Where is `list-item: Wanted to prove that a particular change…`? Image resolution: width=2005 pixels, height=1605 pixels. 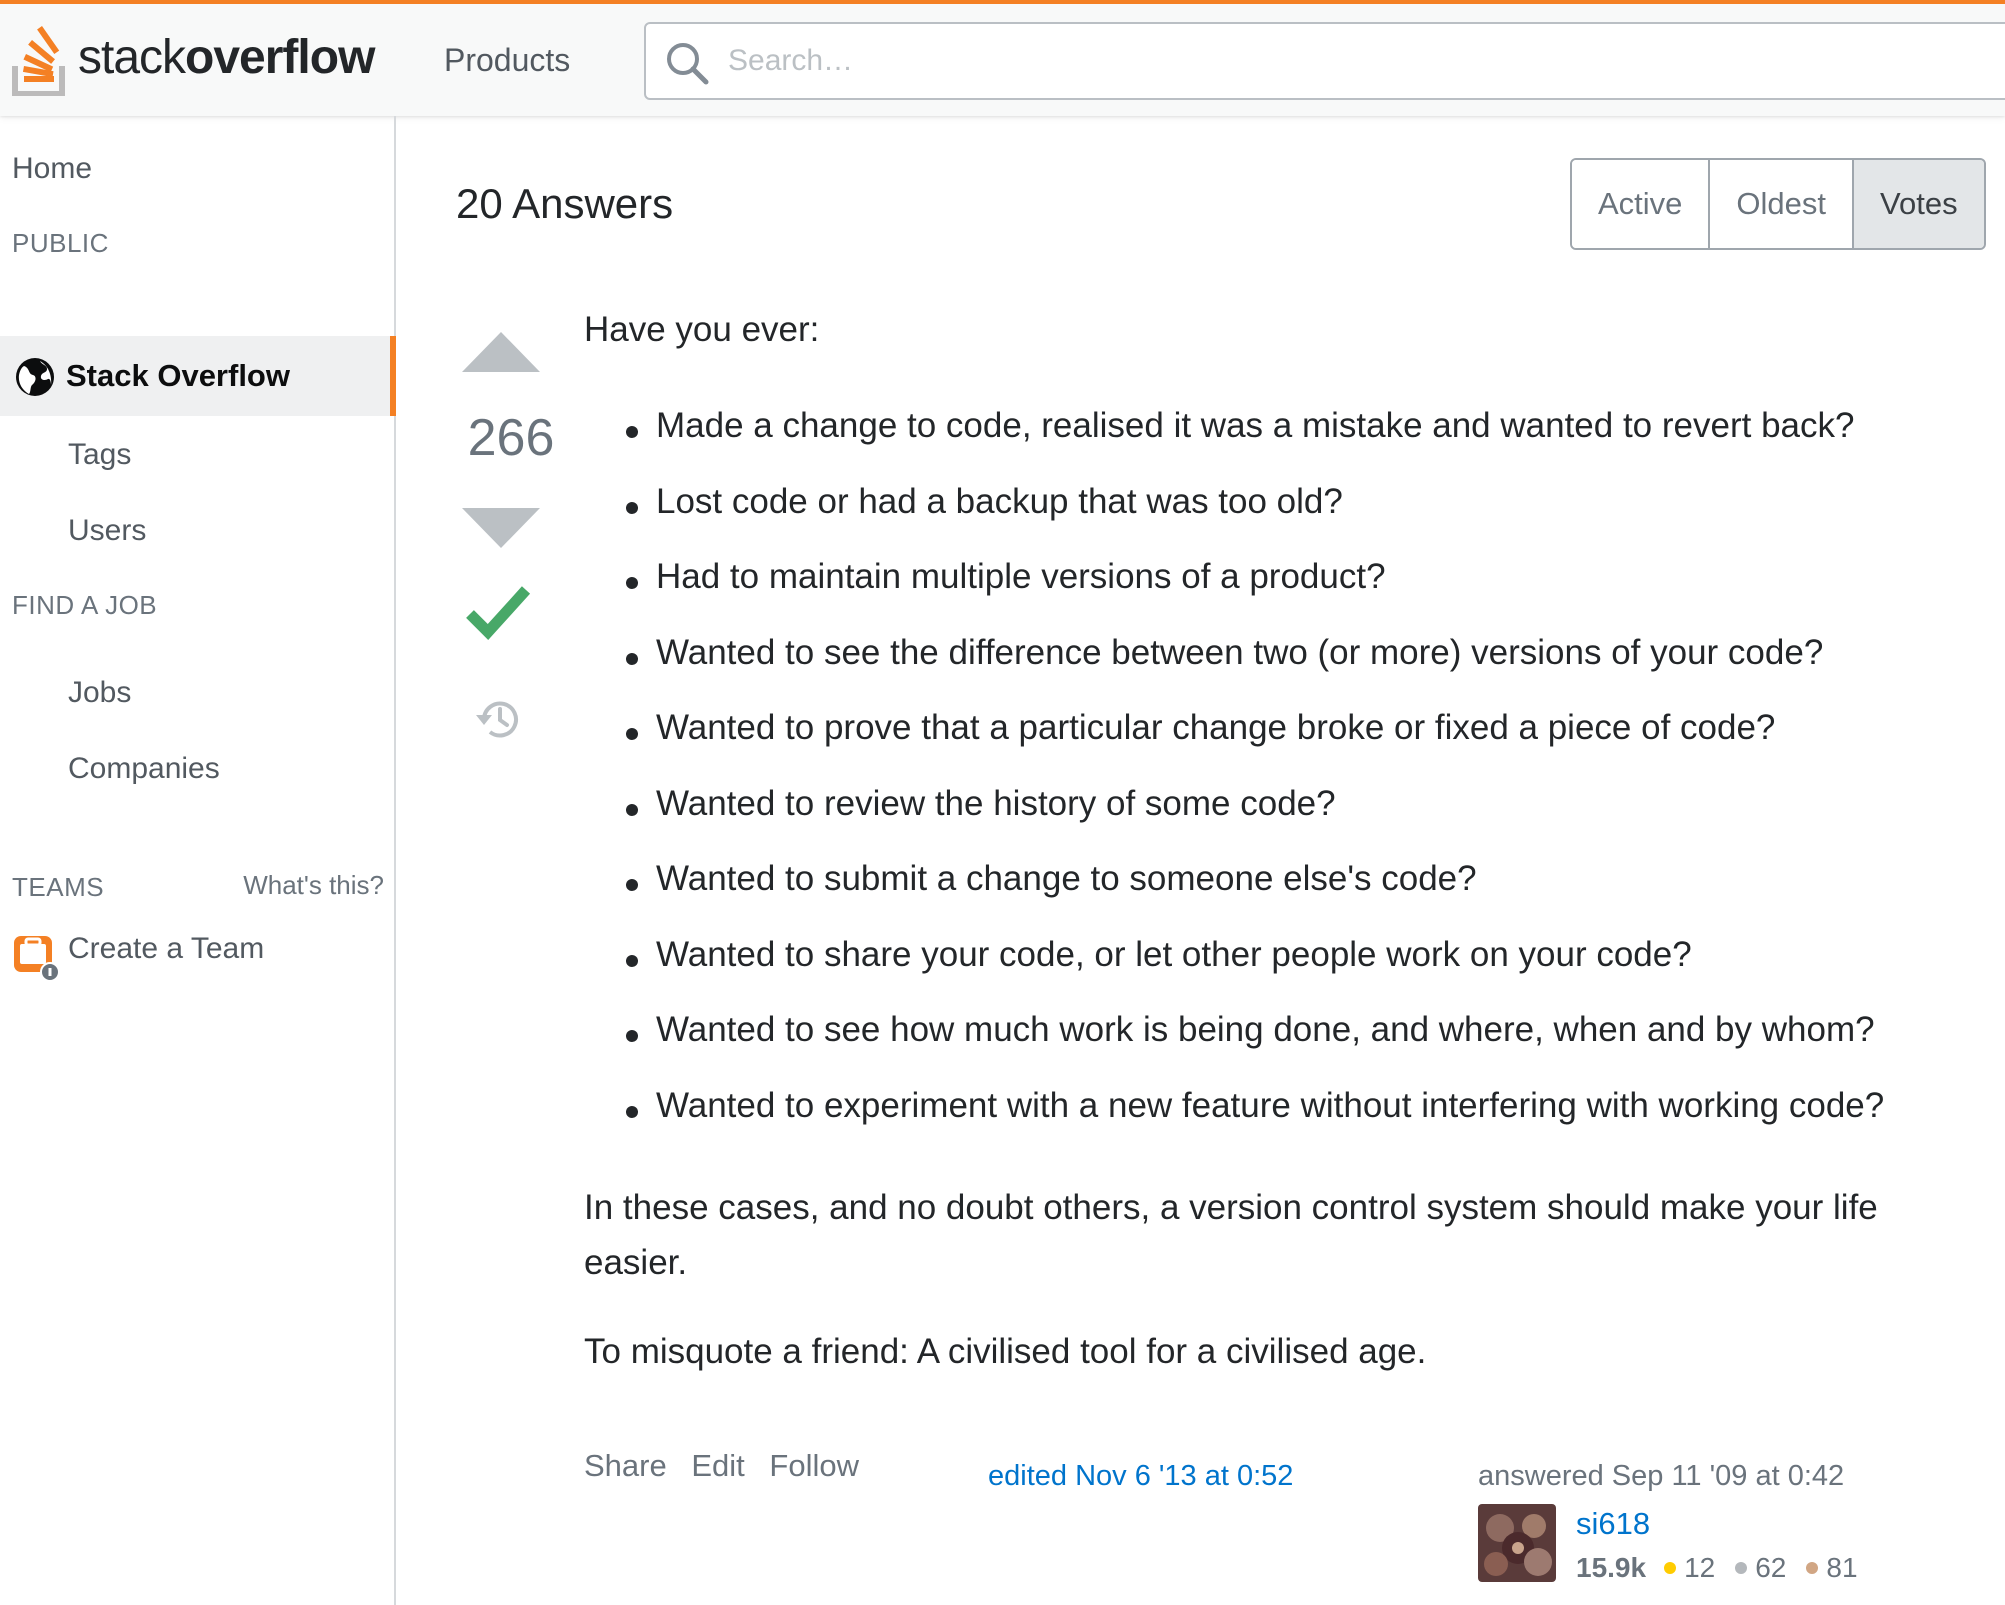
list-item: Wanted to prove that a particular change… is located at coordinates (1234, 746).